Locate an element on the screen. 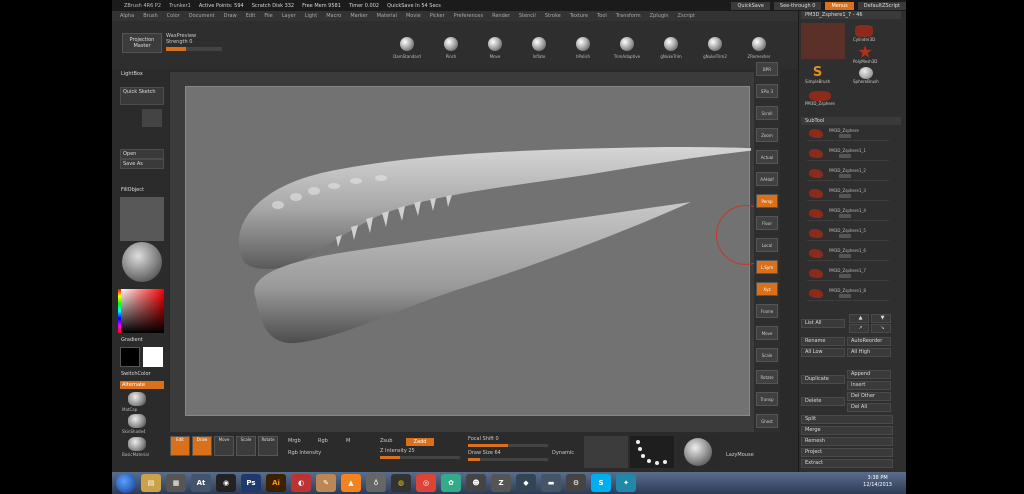  brush-trimadaptive: TrimAdaptive is located at coordinates (627, 48).